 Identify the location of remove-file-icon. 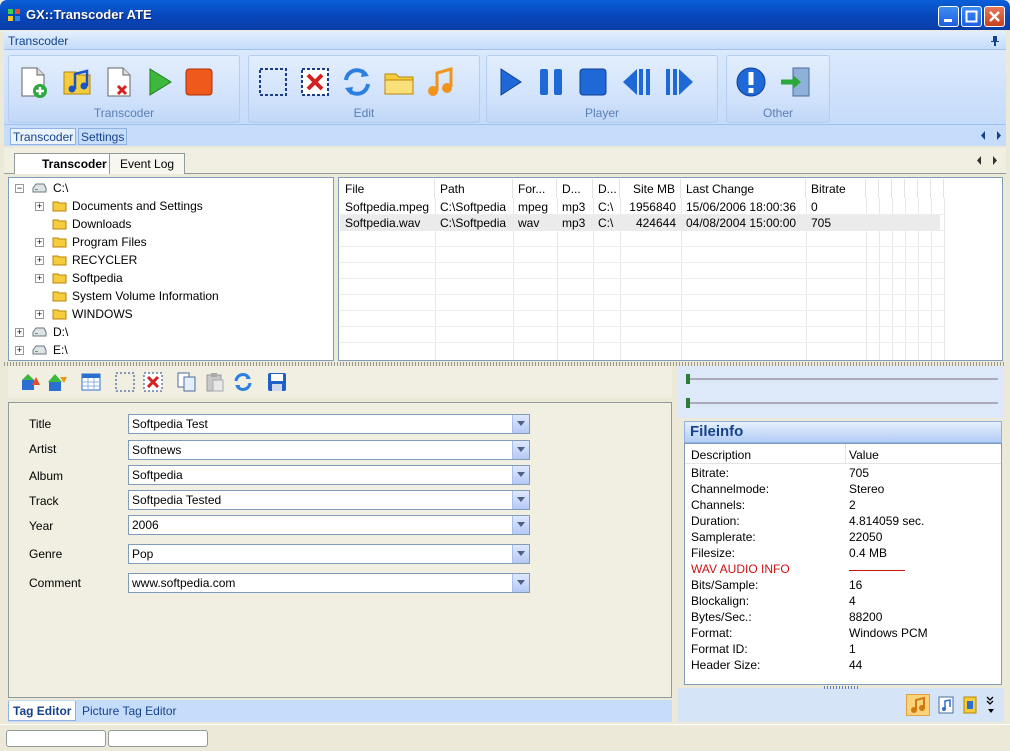
(119, 82).